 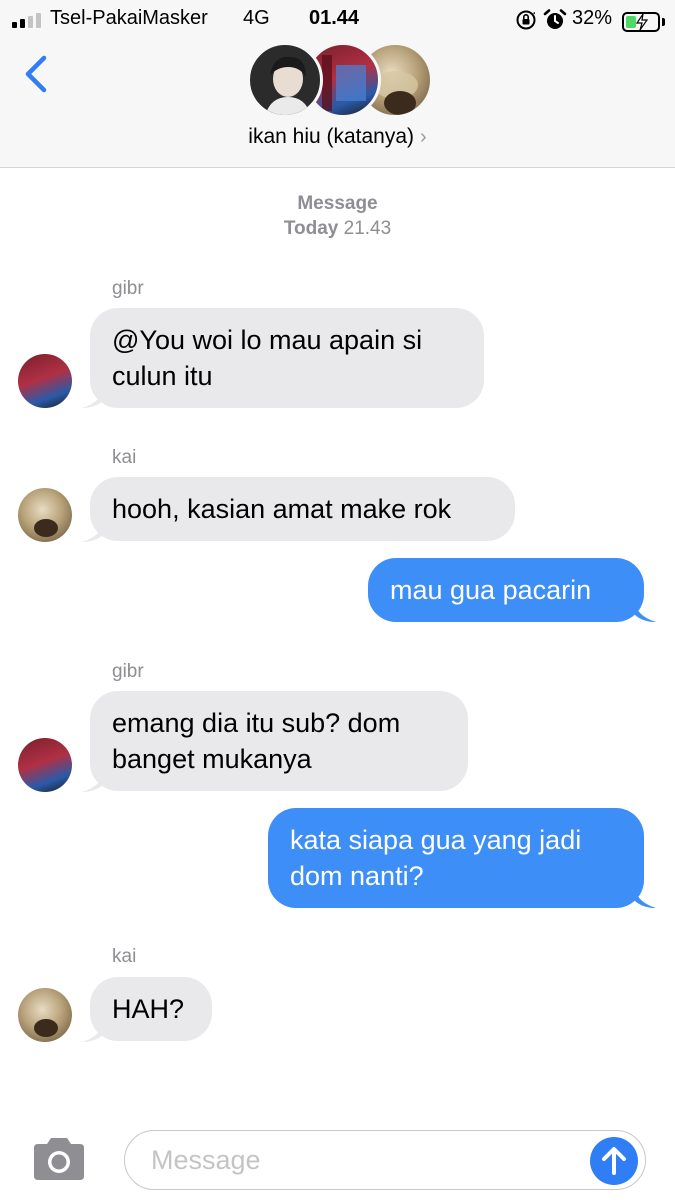 What do you see at coordinates (367, 228) in the screenshot?
I see `timestamp-time: 21.43` at bounding box center [367, 228].